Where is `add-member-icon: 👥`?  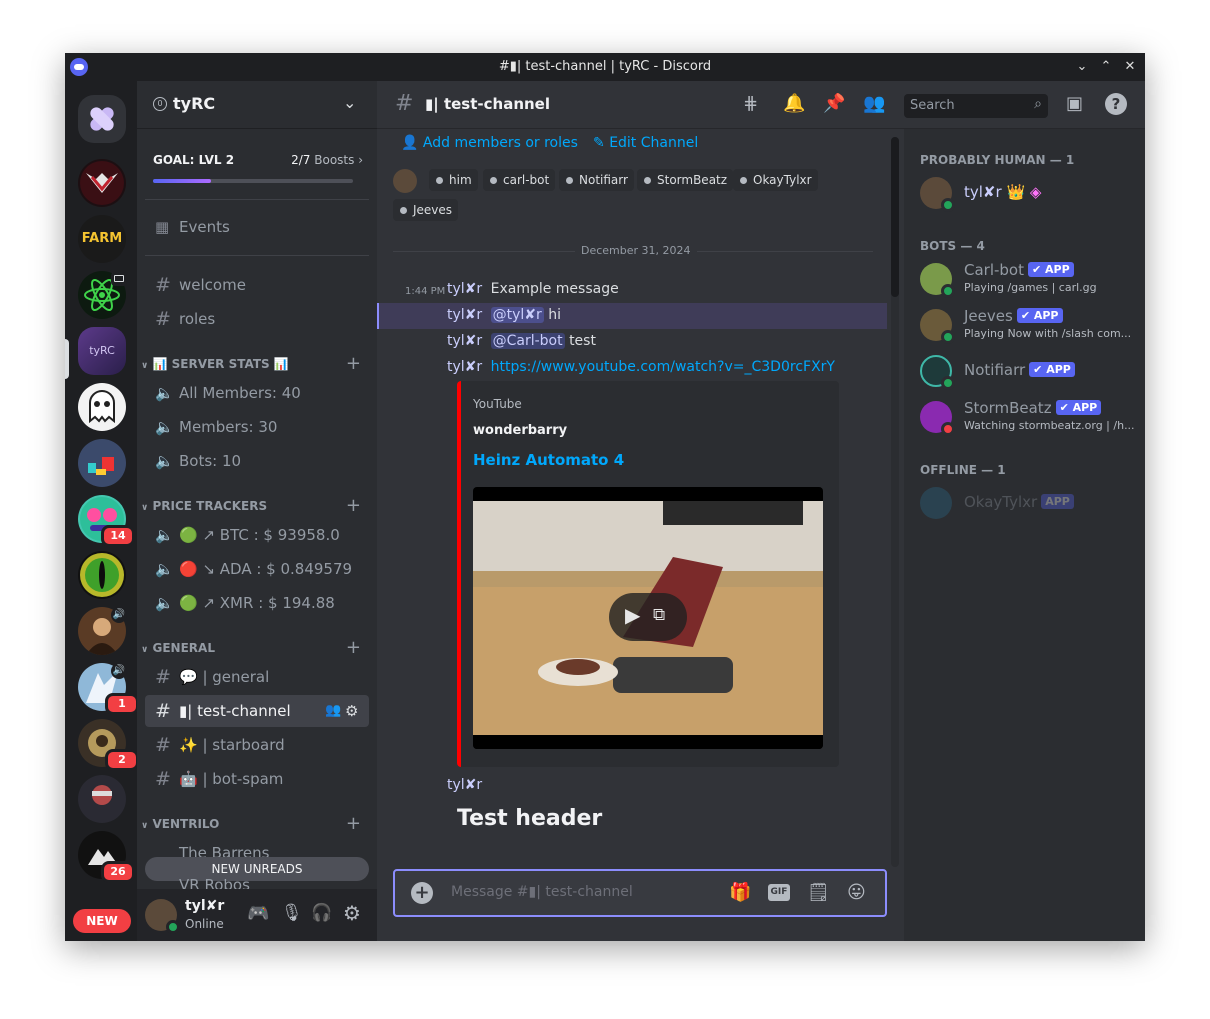 add-member-icon: 👥 is located at coordinates (333, 711).